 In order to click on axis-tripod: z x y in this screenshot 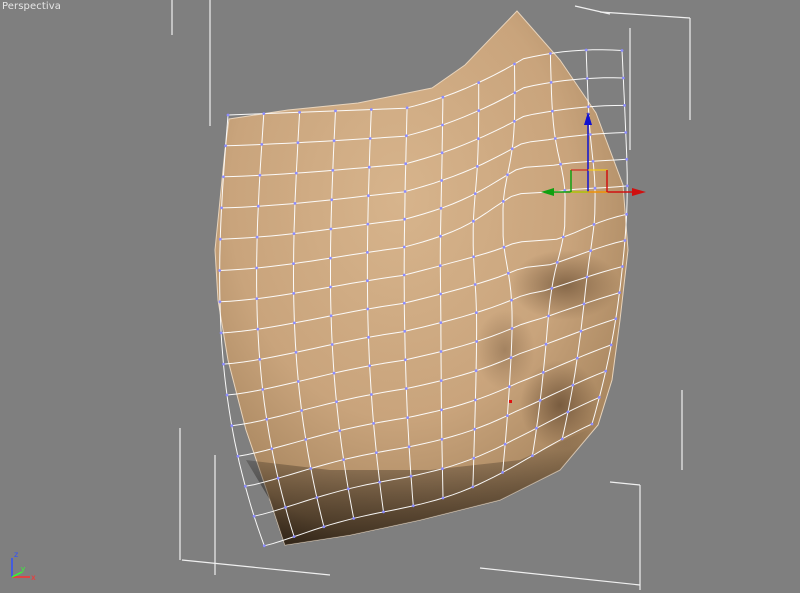, I will do `click(23, 566)`.